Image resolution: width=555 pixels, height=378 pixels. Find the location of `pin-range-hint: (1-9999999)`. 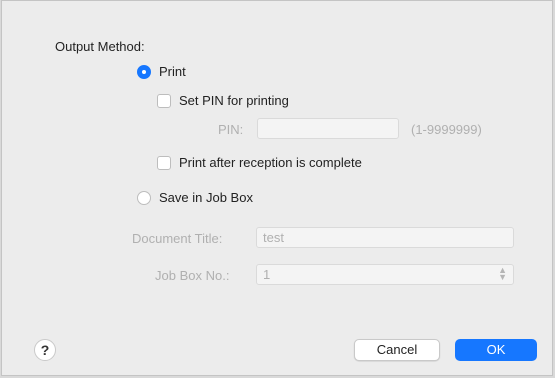

pin-range-hint: (1-9999999) is located at coordinates (446, 129).